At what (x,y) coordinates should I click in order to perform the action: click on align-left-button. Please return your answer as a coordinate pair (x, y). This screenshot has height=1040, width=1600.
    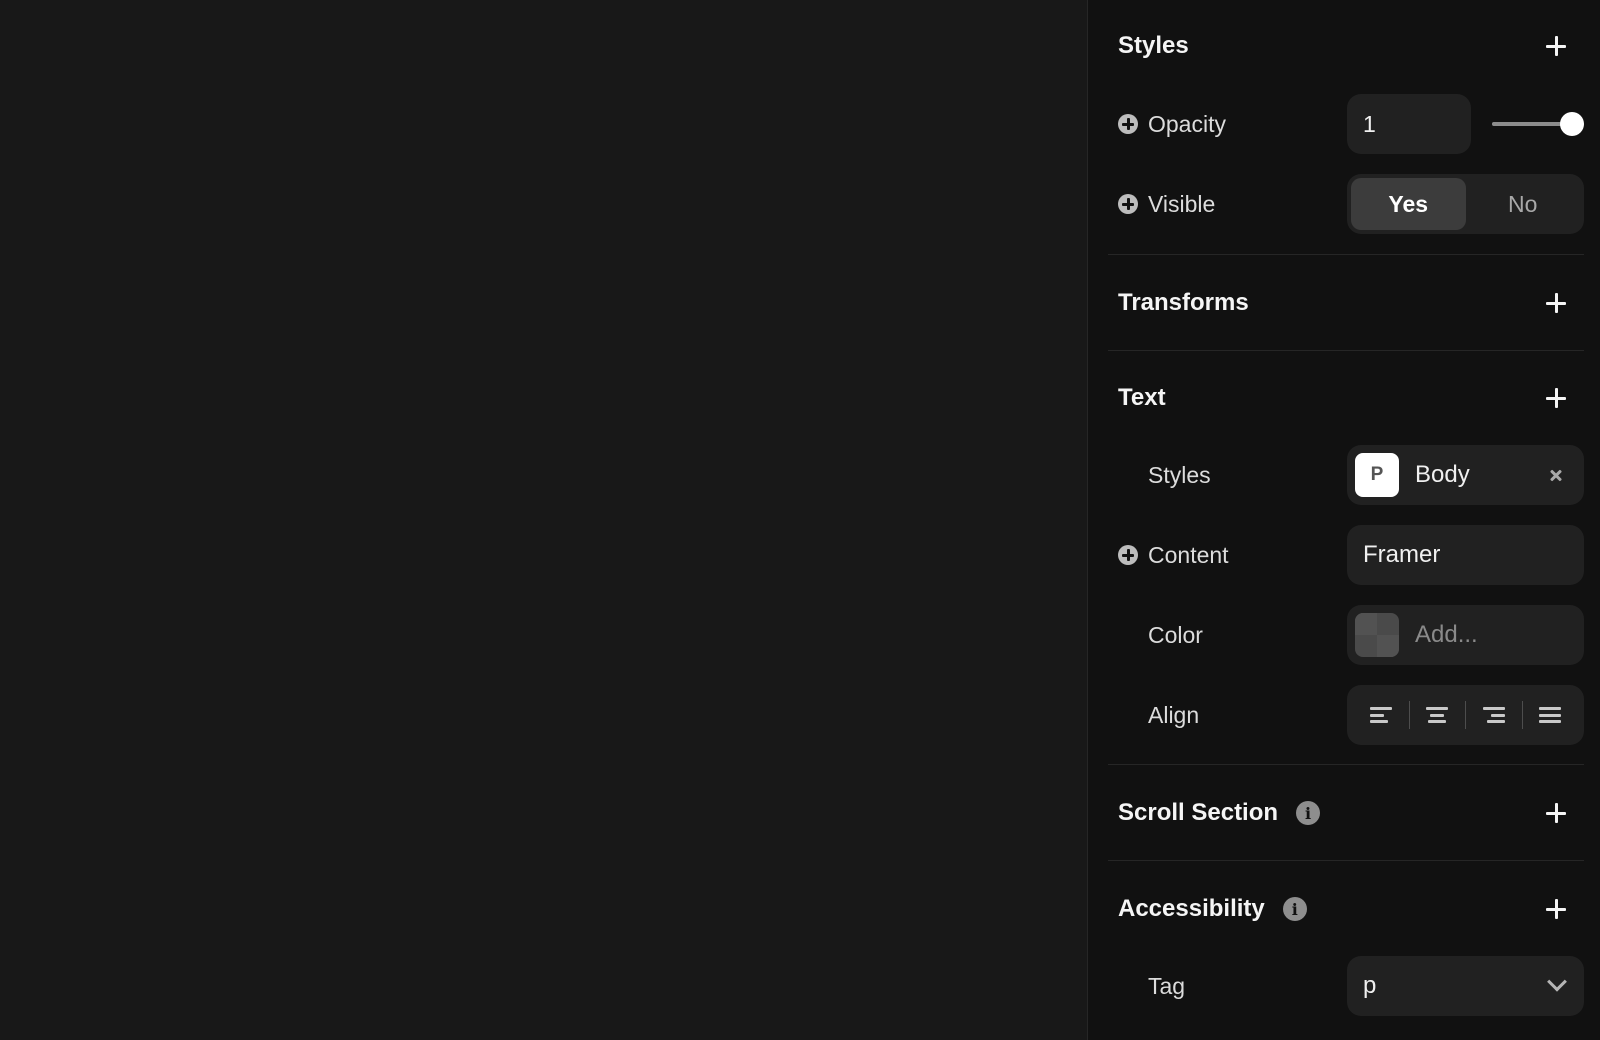
    Looking at the image, I should click on (1381, 715).